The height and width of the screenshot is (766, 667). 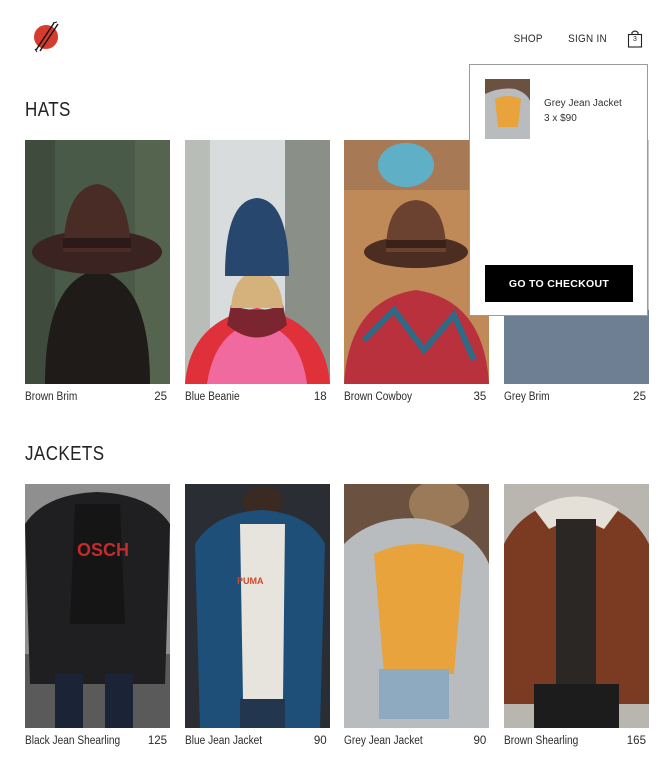 I want to click on product-image-grey-jean-jacket, so click(x=417, y=606).